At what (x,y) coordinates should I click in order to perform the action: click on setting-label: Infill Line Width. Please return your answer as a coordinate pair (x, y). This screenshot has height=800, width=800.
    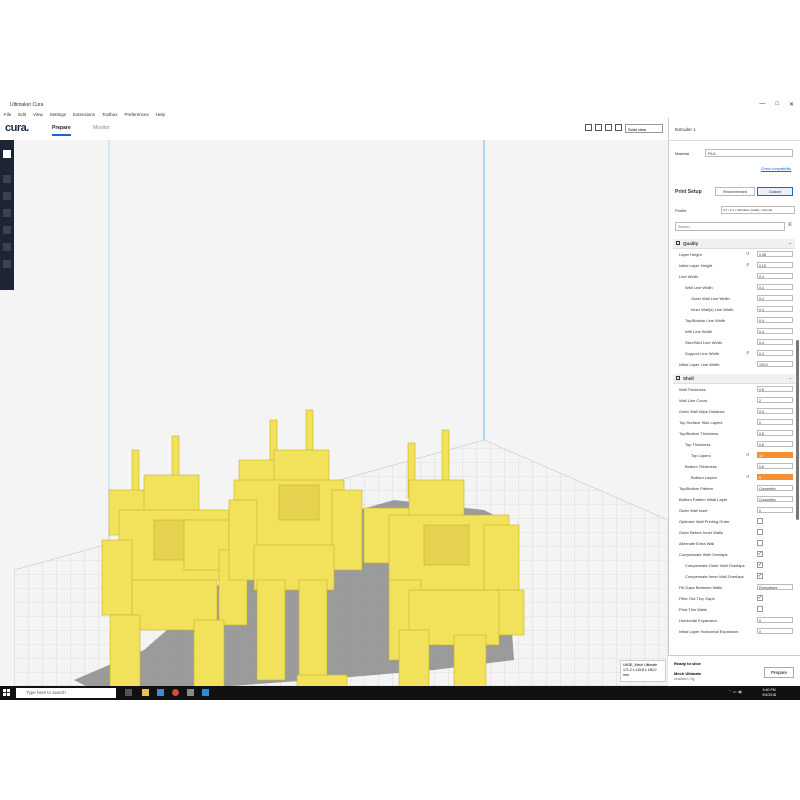
    Looking at the image, I should click on (699, 331).